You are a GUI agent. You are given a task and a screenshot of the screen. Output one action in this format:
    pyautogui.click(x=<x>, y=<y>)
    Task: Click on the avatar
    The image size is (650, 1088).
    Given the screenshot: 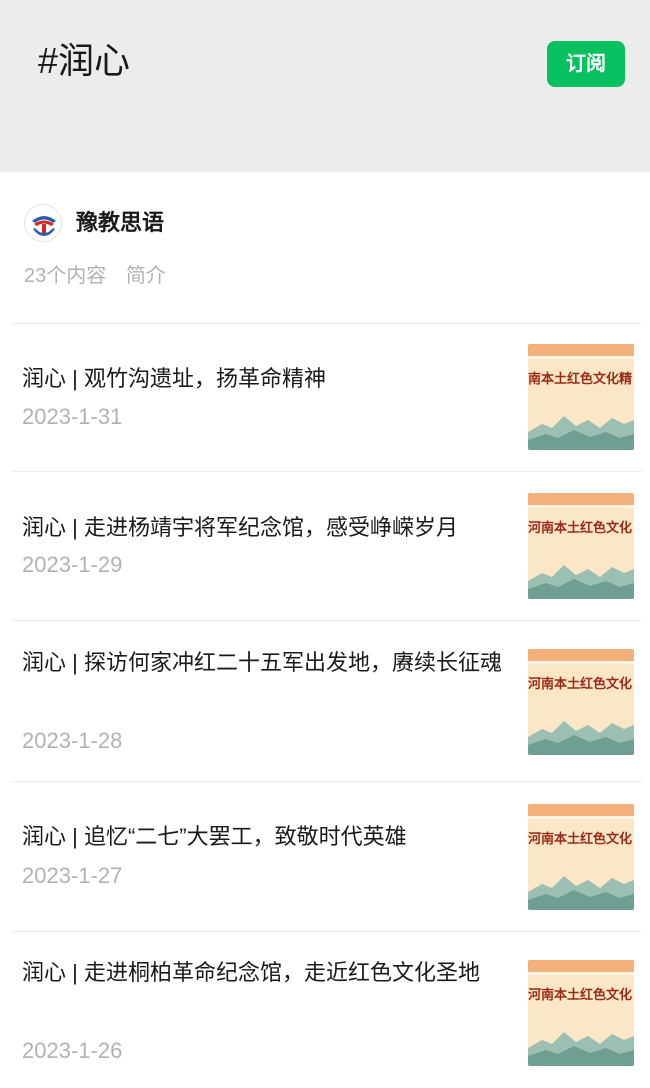 What is the action you would take?
    pyautogui.click(x=43, y=223)
    